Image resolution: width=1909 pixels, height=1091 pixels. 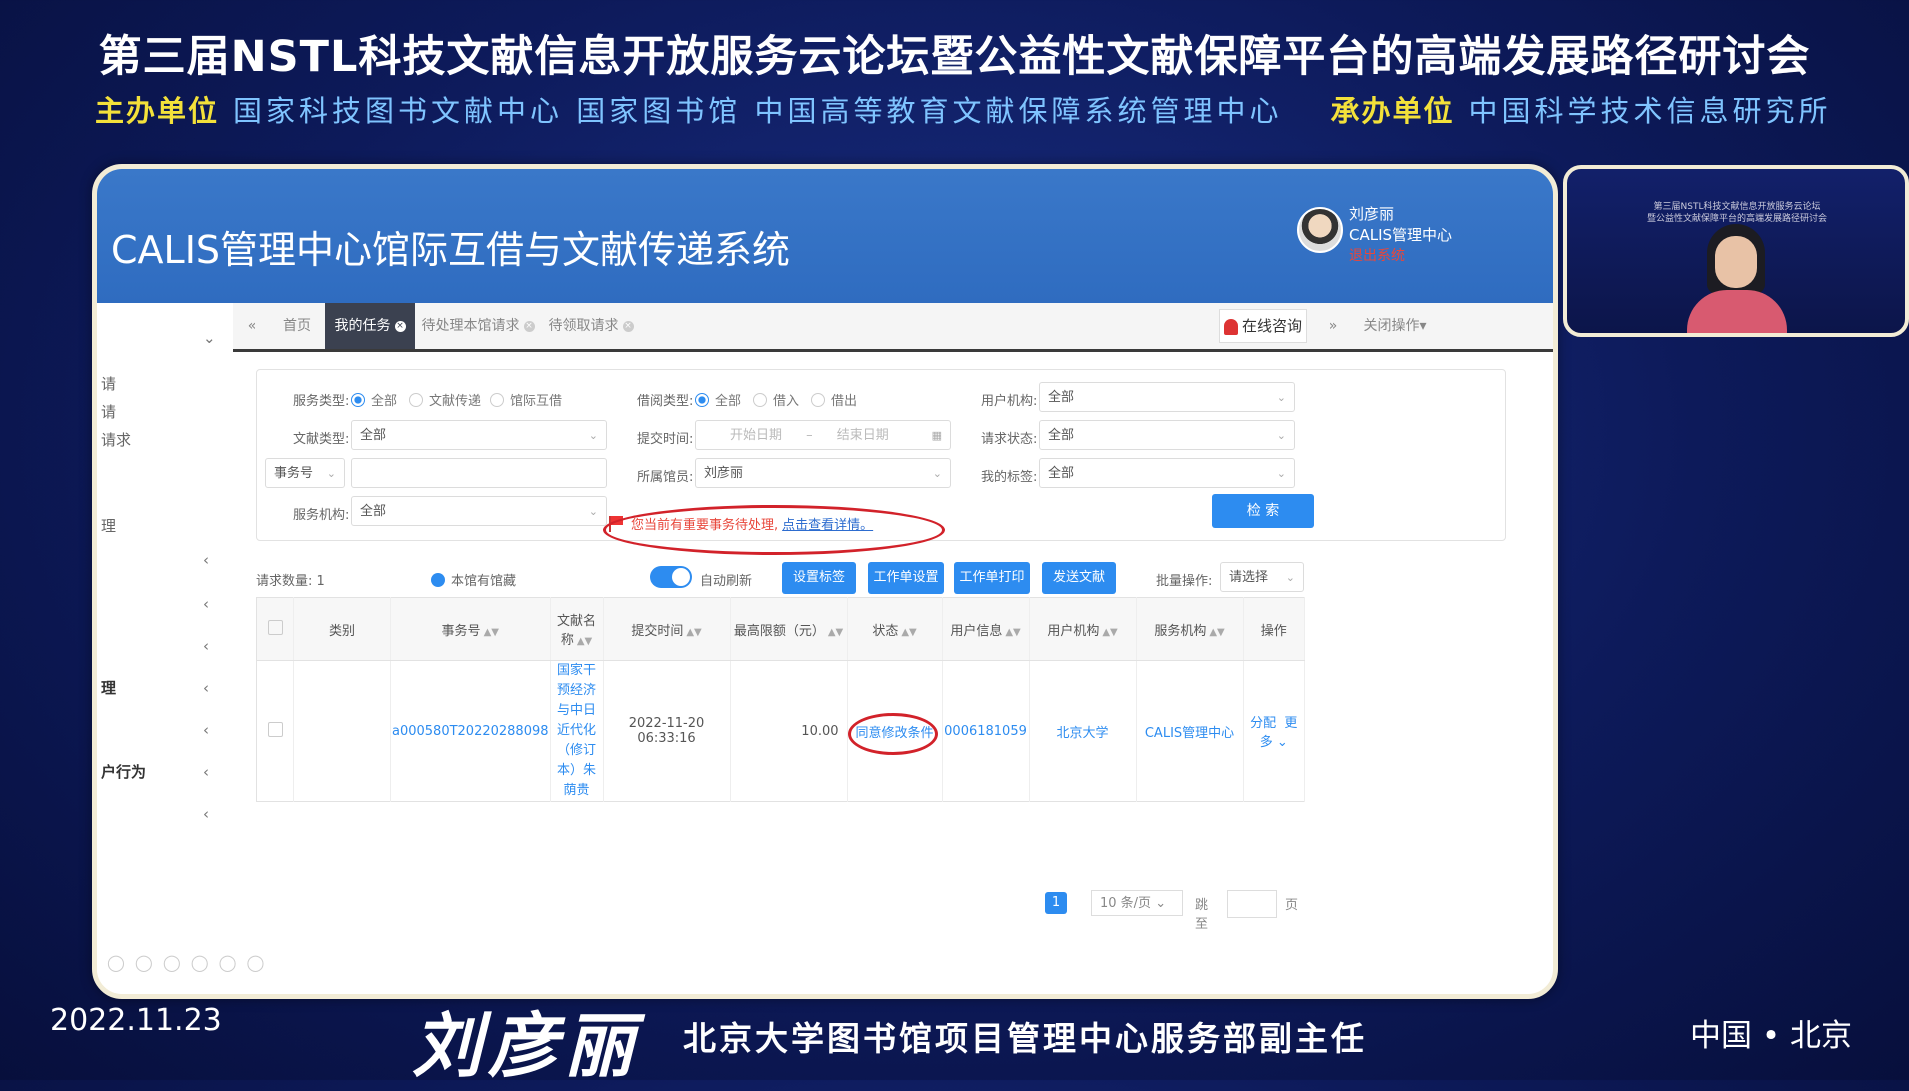 I want to click on batch-select: 请选择 ⌄, so click(x=1262, y=577).